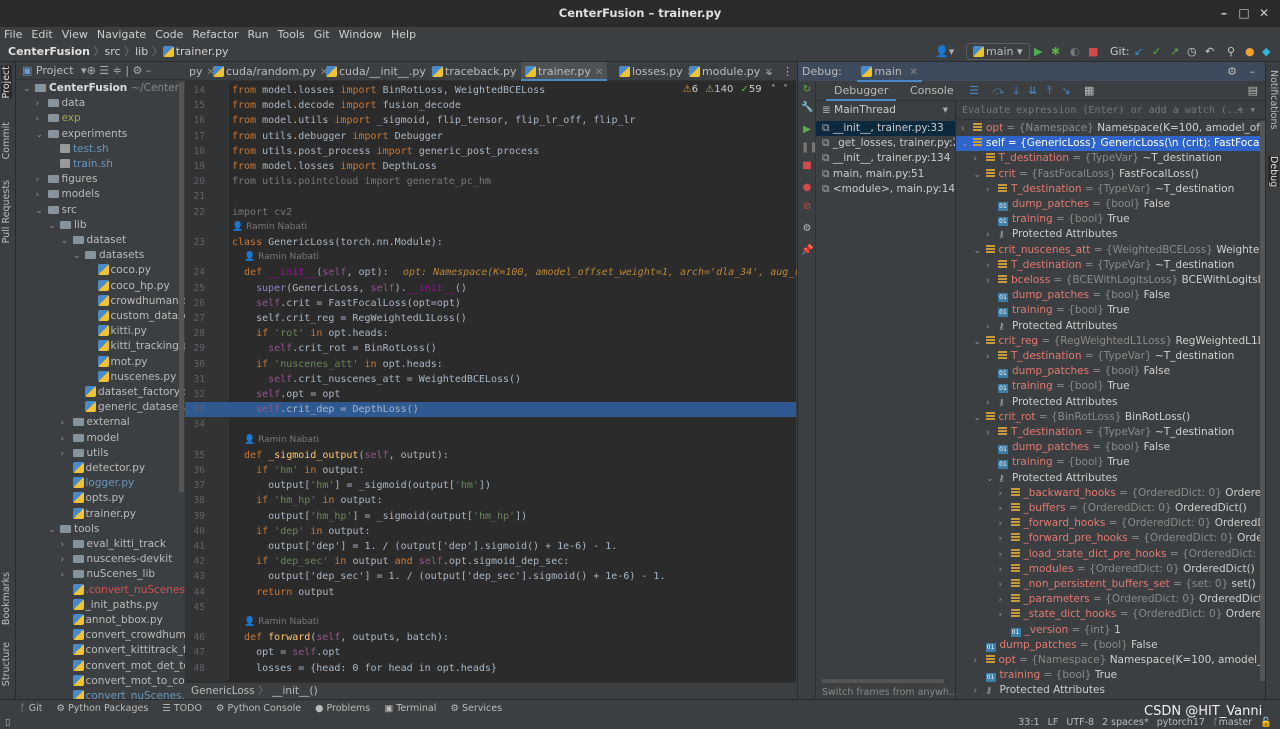 Image resolution: width=1280 pixels, height=729 pixels. Describe the element at coordinates (92, 498) in the screenshot. I see `tree-item: opts.py` at that location.